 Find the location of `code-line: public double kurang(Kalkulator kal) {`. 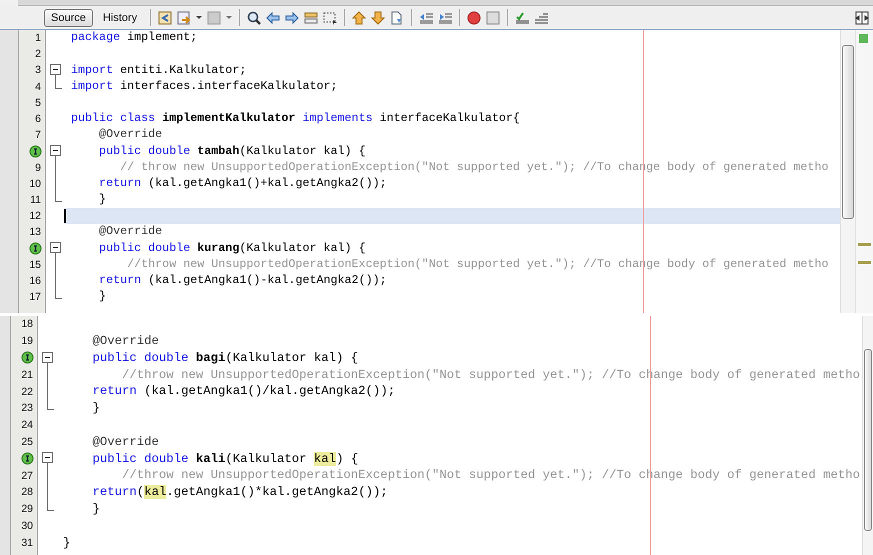

code-line: public double kurang(Kalkulator kal) { is located at coordinates (232, 248).